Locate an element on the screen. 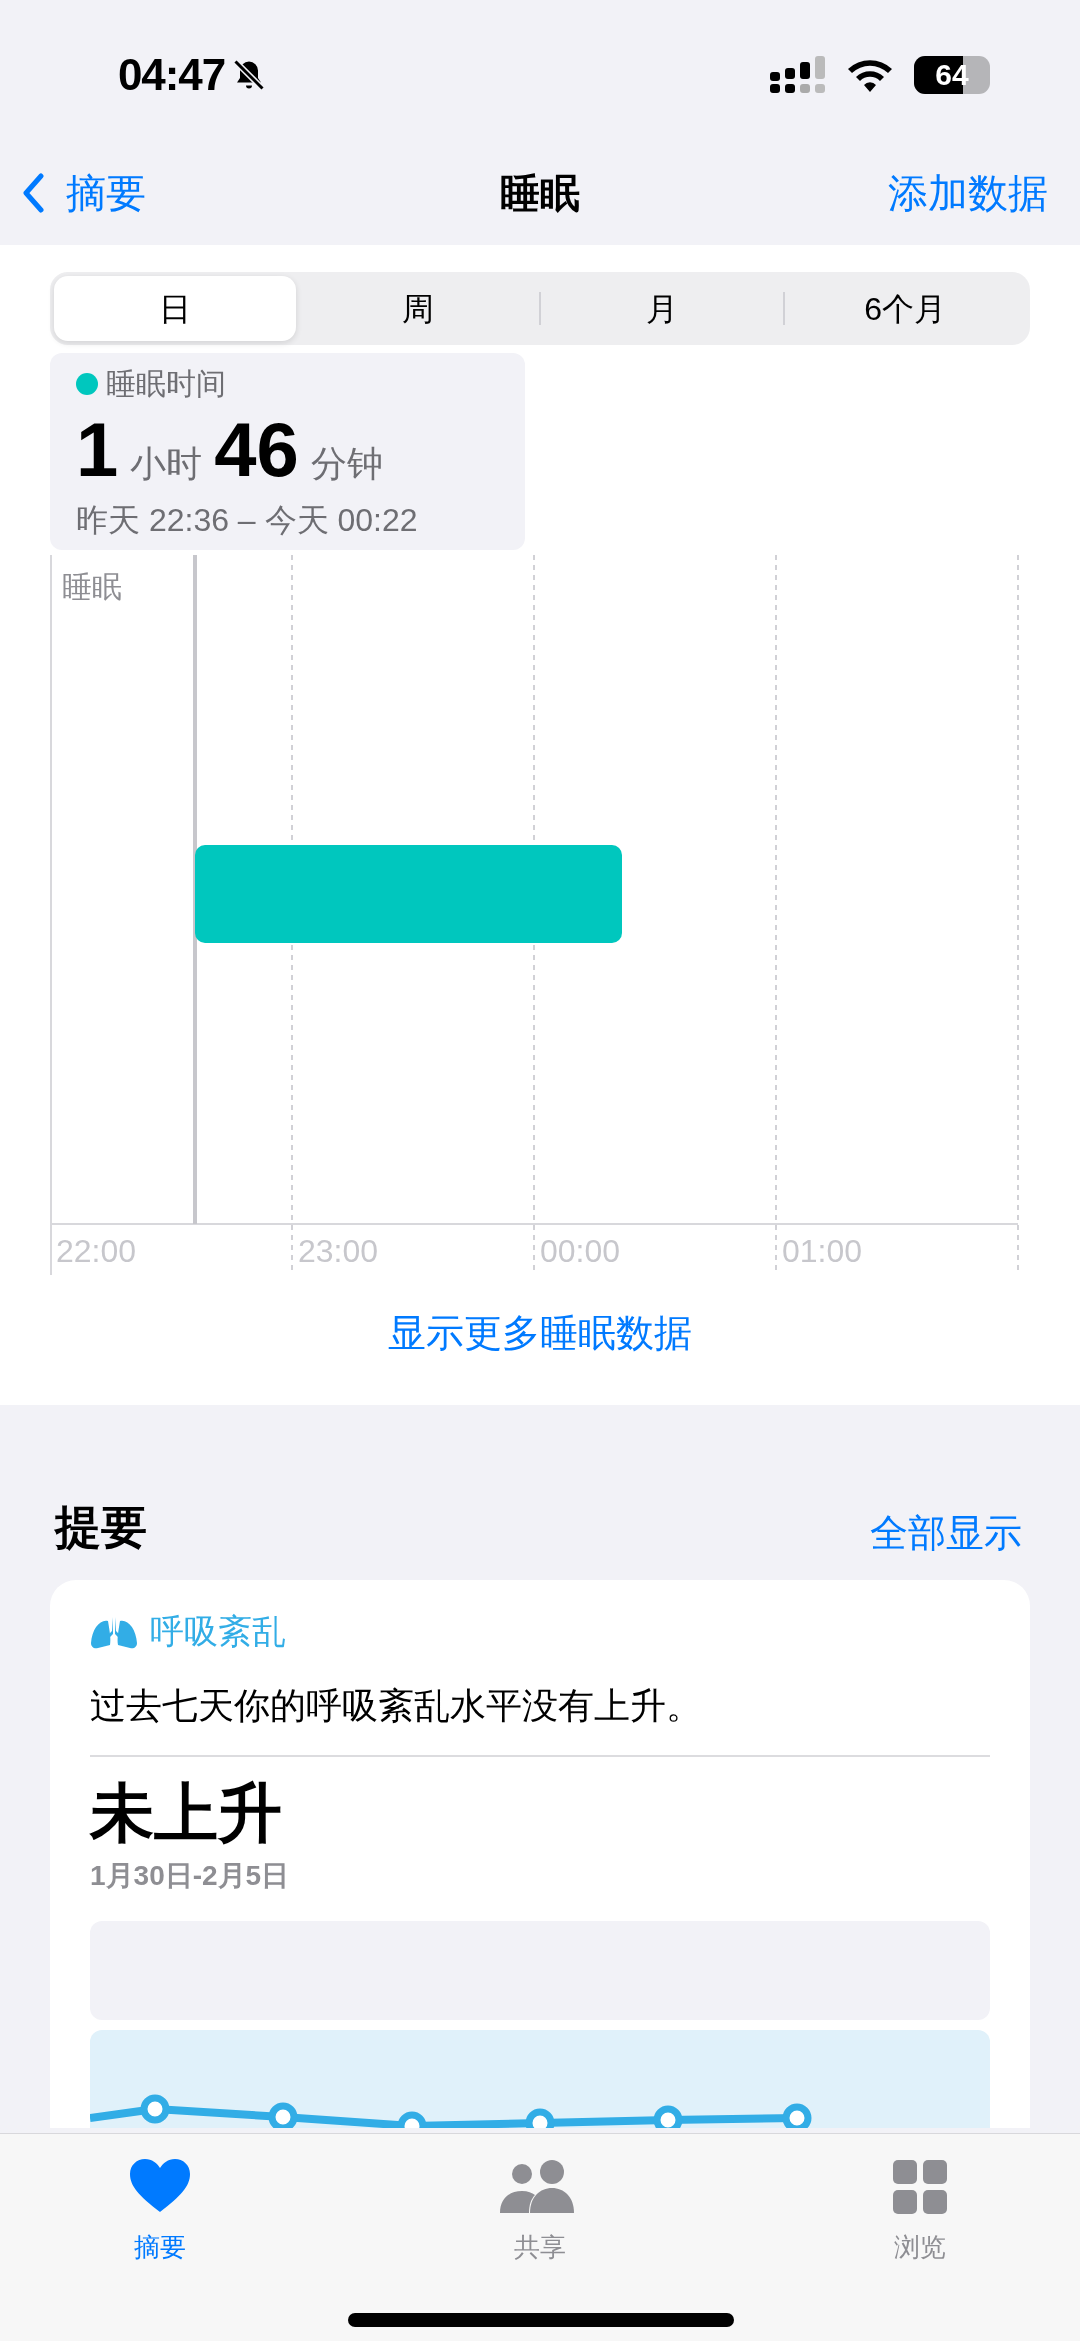 Image resolution: width=1080 pixels, height=2341 pixels. time-range: 昨天 22:36 – 今天 00:22 is located at coordinates (247, 520).